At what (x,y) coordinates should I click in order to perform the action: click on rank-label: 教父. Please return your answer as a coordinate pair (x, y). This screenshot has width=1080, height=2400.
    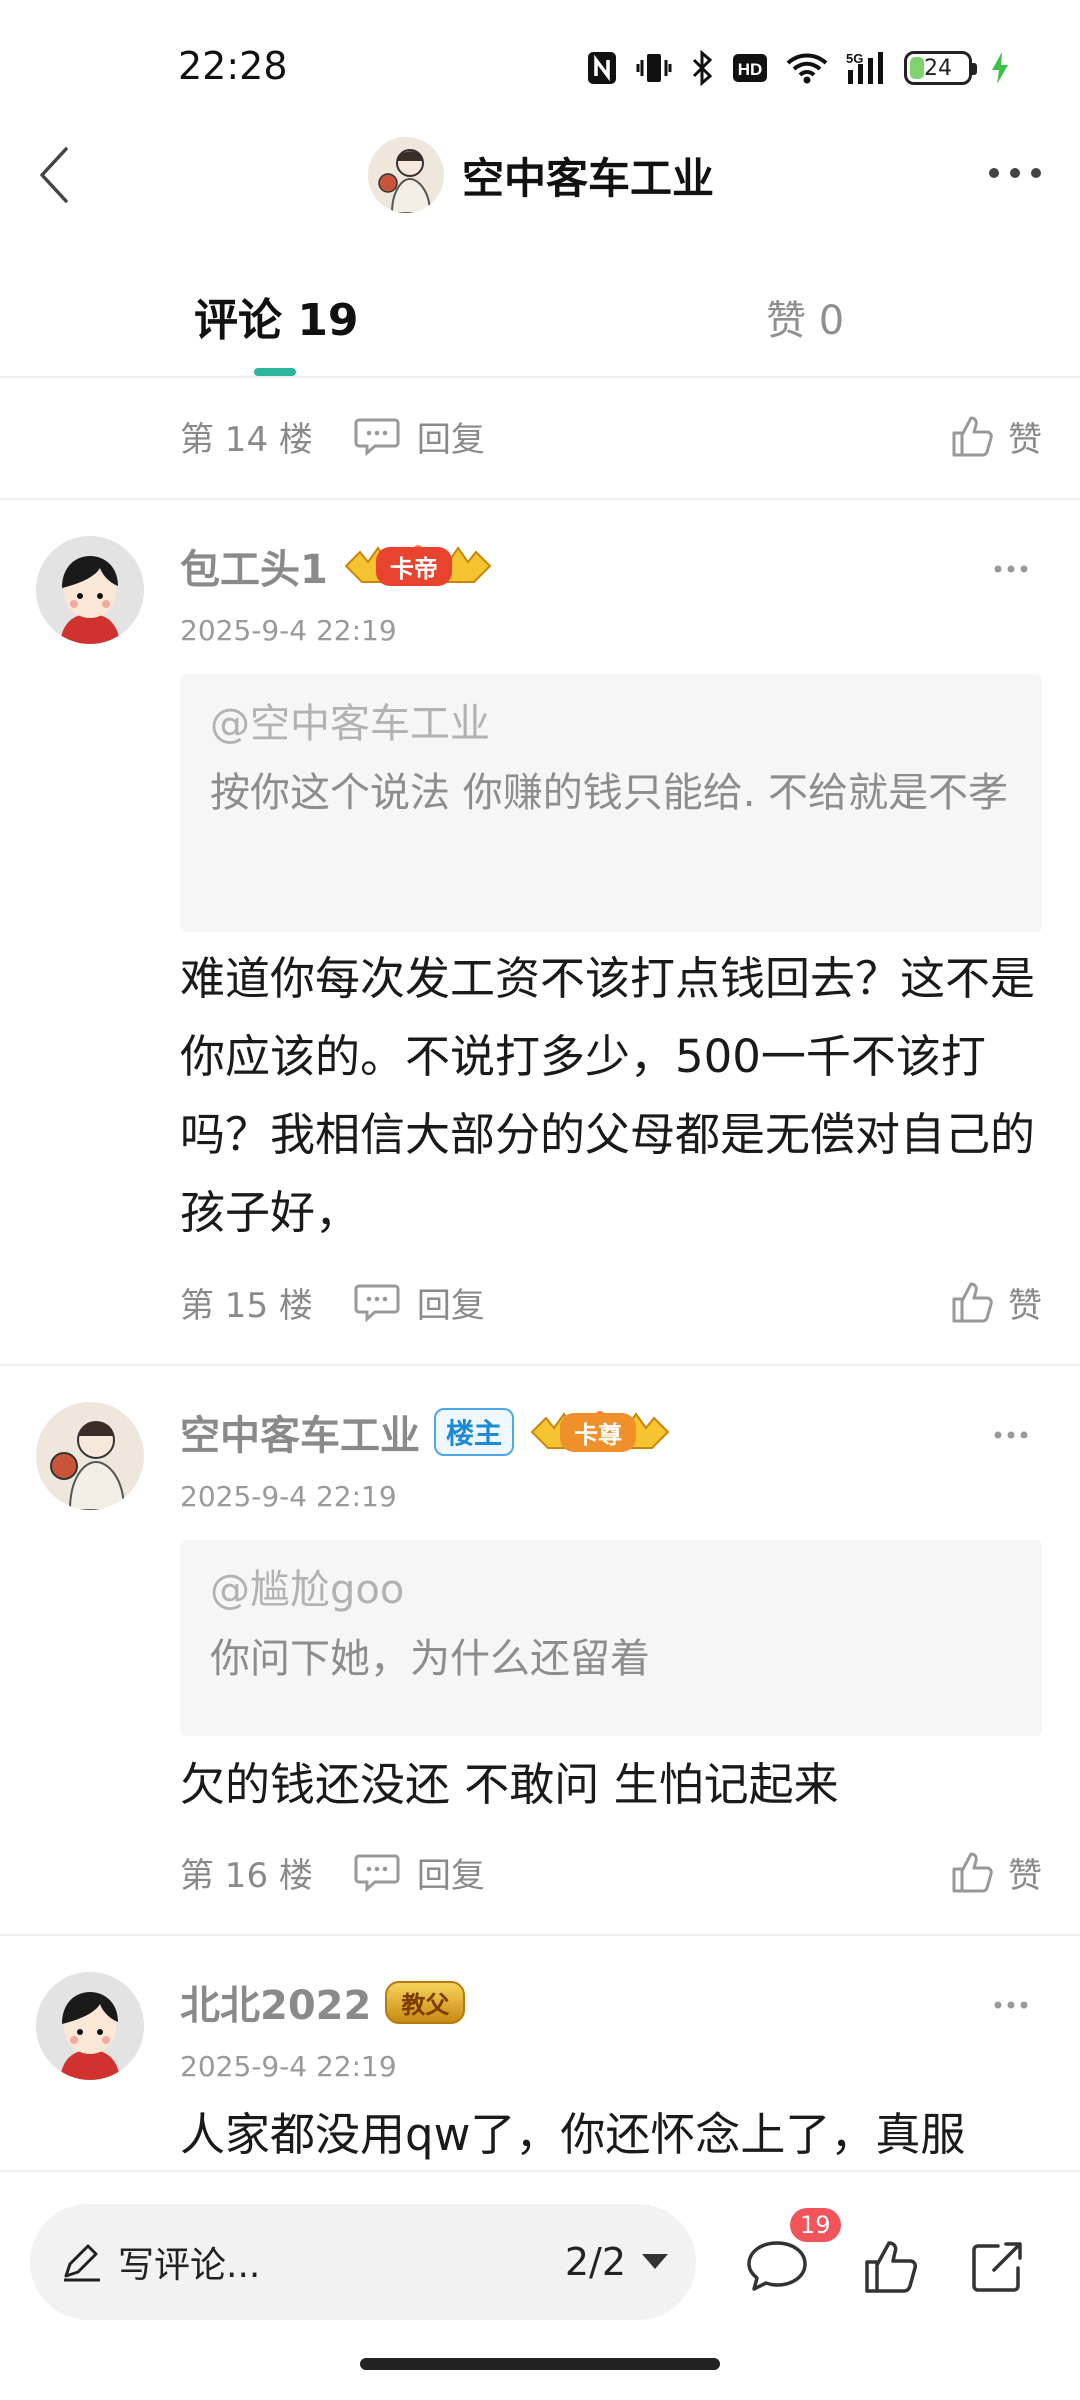
    Looking at the image, I should click on (425, 2002).